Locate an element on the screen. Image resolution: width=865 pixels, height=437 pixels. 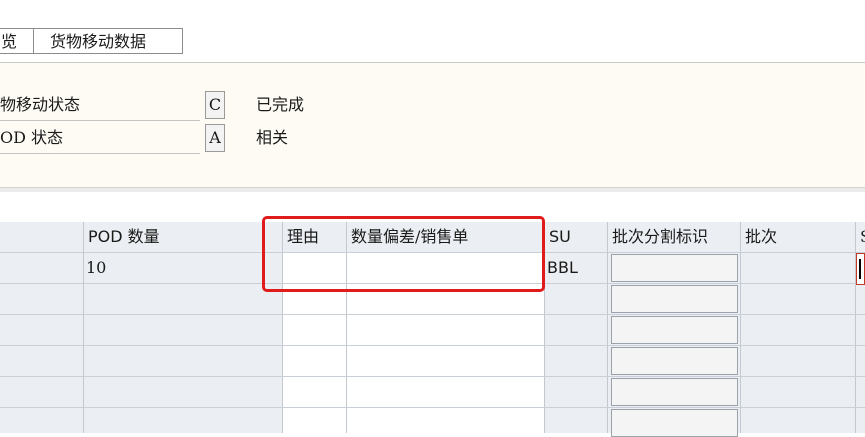
tab-overview-label: 览 is located at coordinates (9, 41).